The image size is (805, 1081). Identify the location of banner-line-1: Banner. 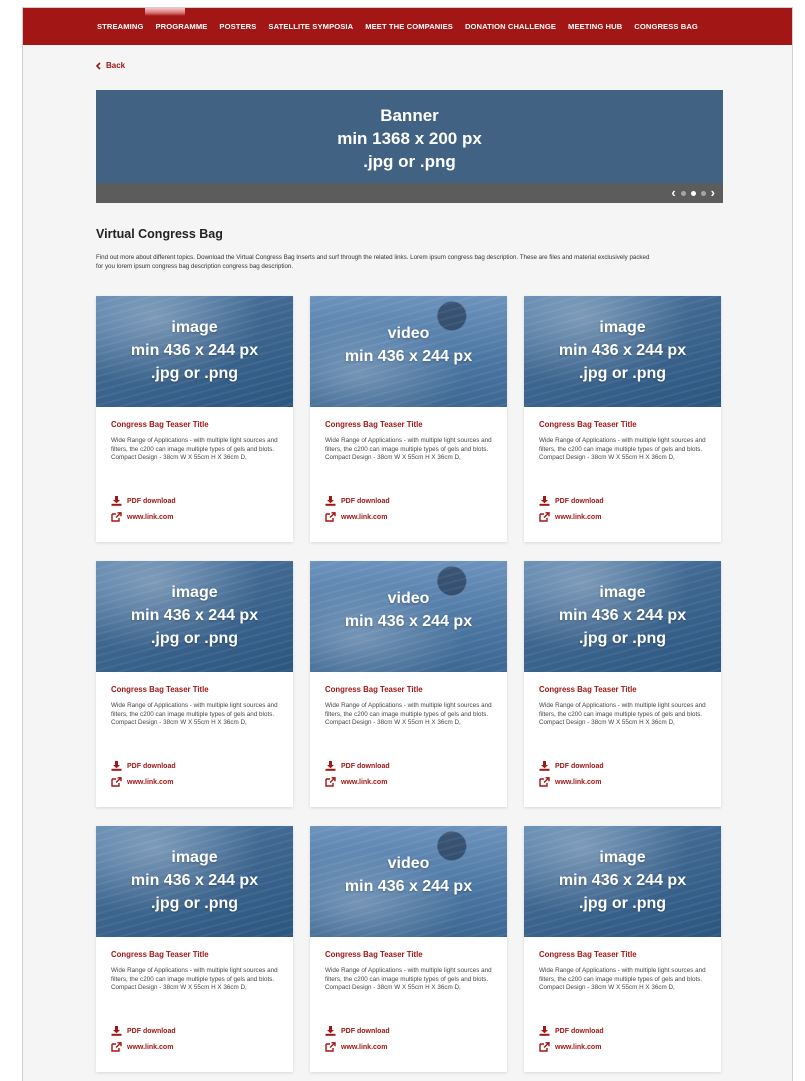
(409, 115).